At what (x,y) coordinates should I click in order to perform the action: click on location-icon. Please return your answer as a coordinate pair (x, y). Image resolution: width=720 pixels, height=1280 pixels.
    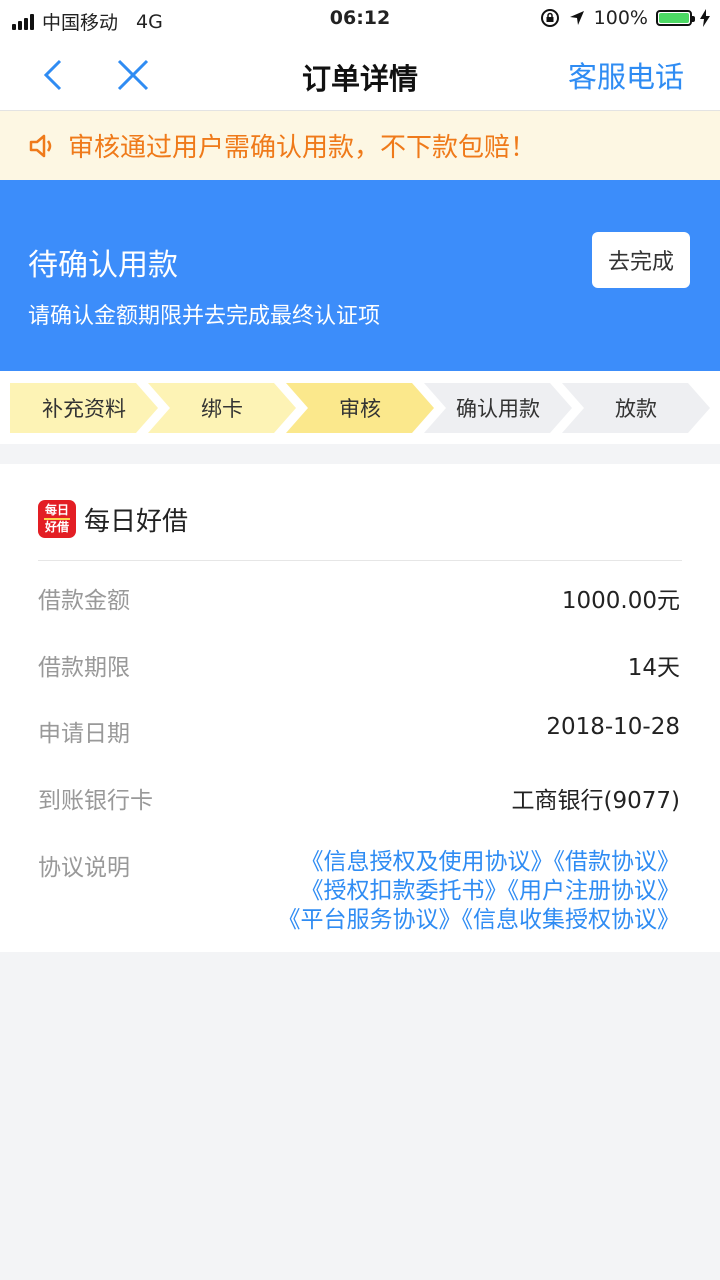
    Looking at the image, I should click on (576, 18).